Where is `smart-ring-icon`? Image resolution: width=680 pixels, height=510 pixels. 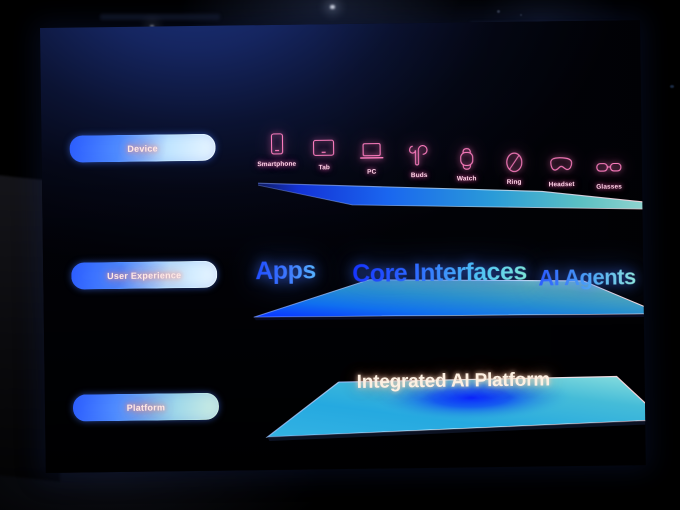 smart-ring-icon is located at coordinates (513, 162).